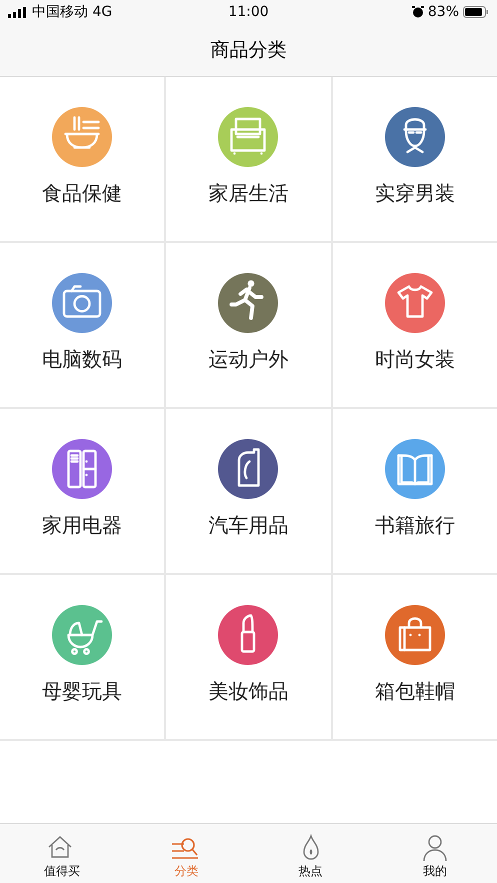 This screenshot has height=883, width=497. I want to click on category-label: 家居生活, so click(248, 193).